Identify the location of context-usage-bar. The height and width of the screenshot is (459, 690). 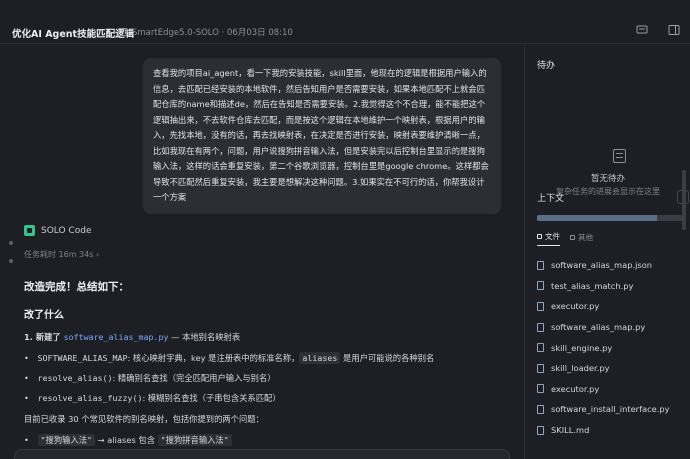
(610, 218).